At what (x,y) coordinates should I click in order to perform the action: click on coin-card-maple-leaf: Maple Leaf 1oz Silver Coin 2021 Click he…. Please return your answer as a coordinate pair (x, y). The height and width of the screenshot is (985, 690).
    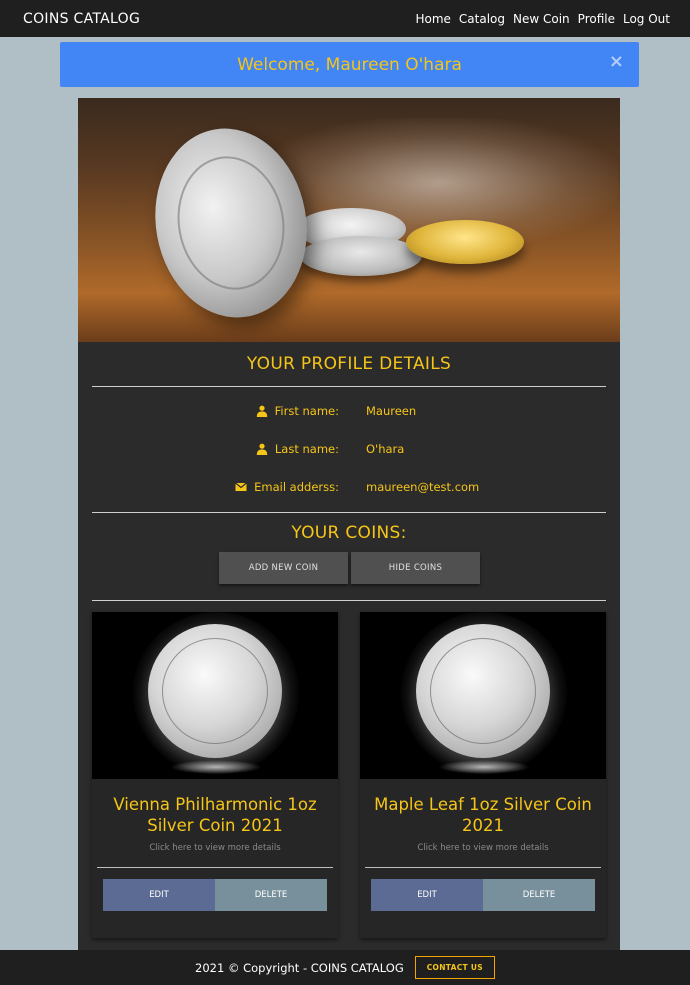
    Looking at the image, I should click on (483, 775).